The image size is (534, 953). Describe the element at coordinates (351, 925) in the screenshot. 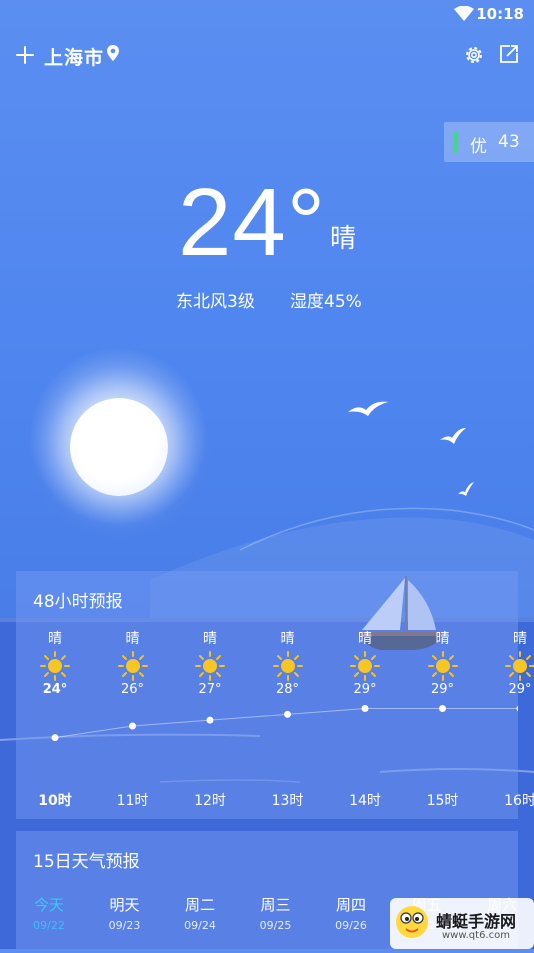

I see `daily-date: 09/26` at that location.